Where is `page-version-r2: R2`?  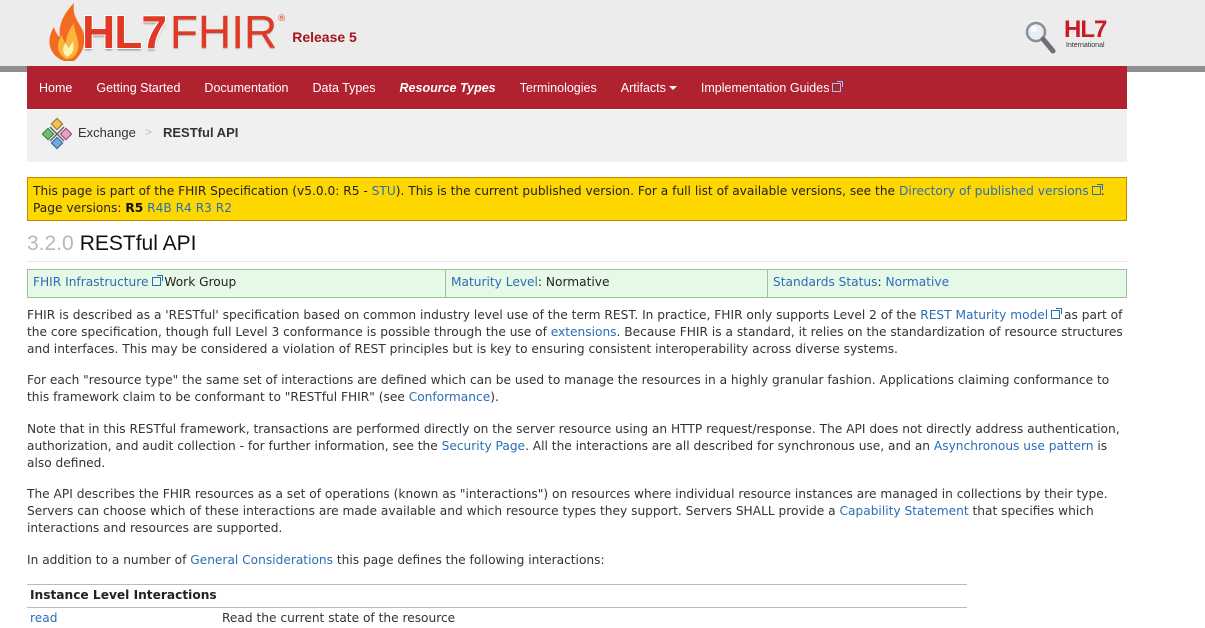 page-version-r2: R2 is located at coordinates (224, 208).